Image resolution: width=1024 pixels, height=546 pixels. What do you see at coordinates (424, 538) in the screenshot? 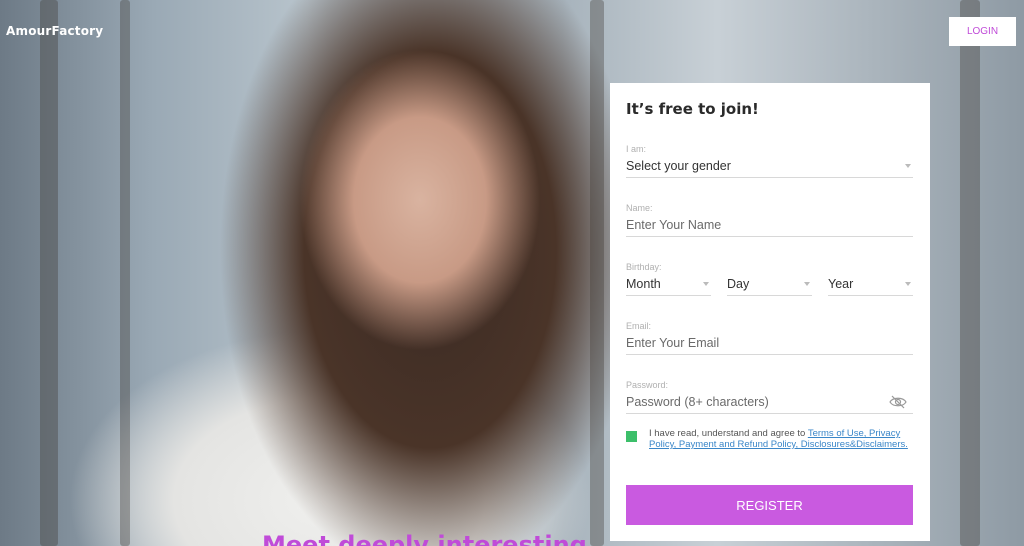
I see `hero-headline: Meet deeply interesting` at bounding box center [424, 538].